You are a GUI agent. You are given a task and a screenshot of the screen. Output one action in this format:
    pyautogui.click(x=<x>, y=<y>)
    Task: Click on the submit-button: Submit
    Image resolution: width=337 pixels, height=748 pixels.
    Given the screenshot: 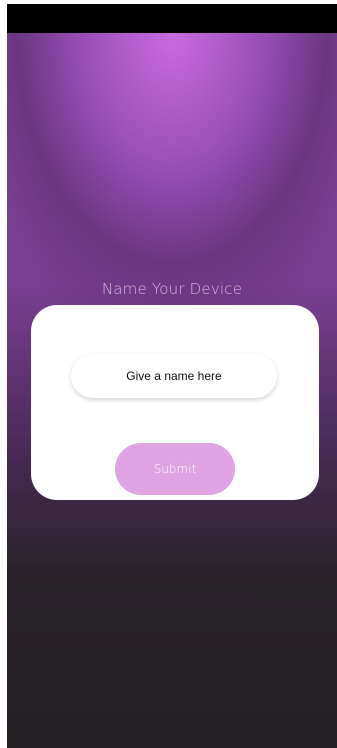 What is the action you would take?
    pyautogui.click(x=175, y=469)
    